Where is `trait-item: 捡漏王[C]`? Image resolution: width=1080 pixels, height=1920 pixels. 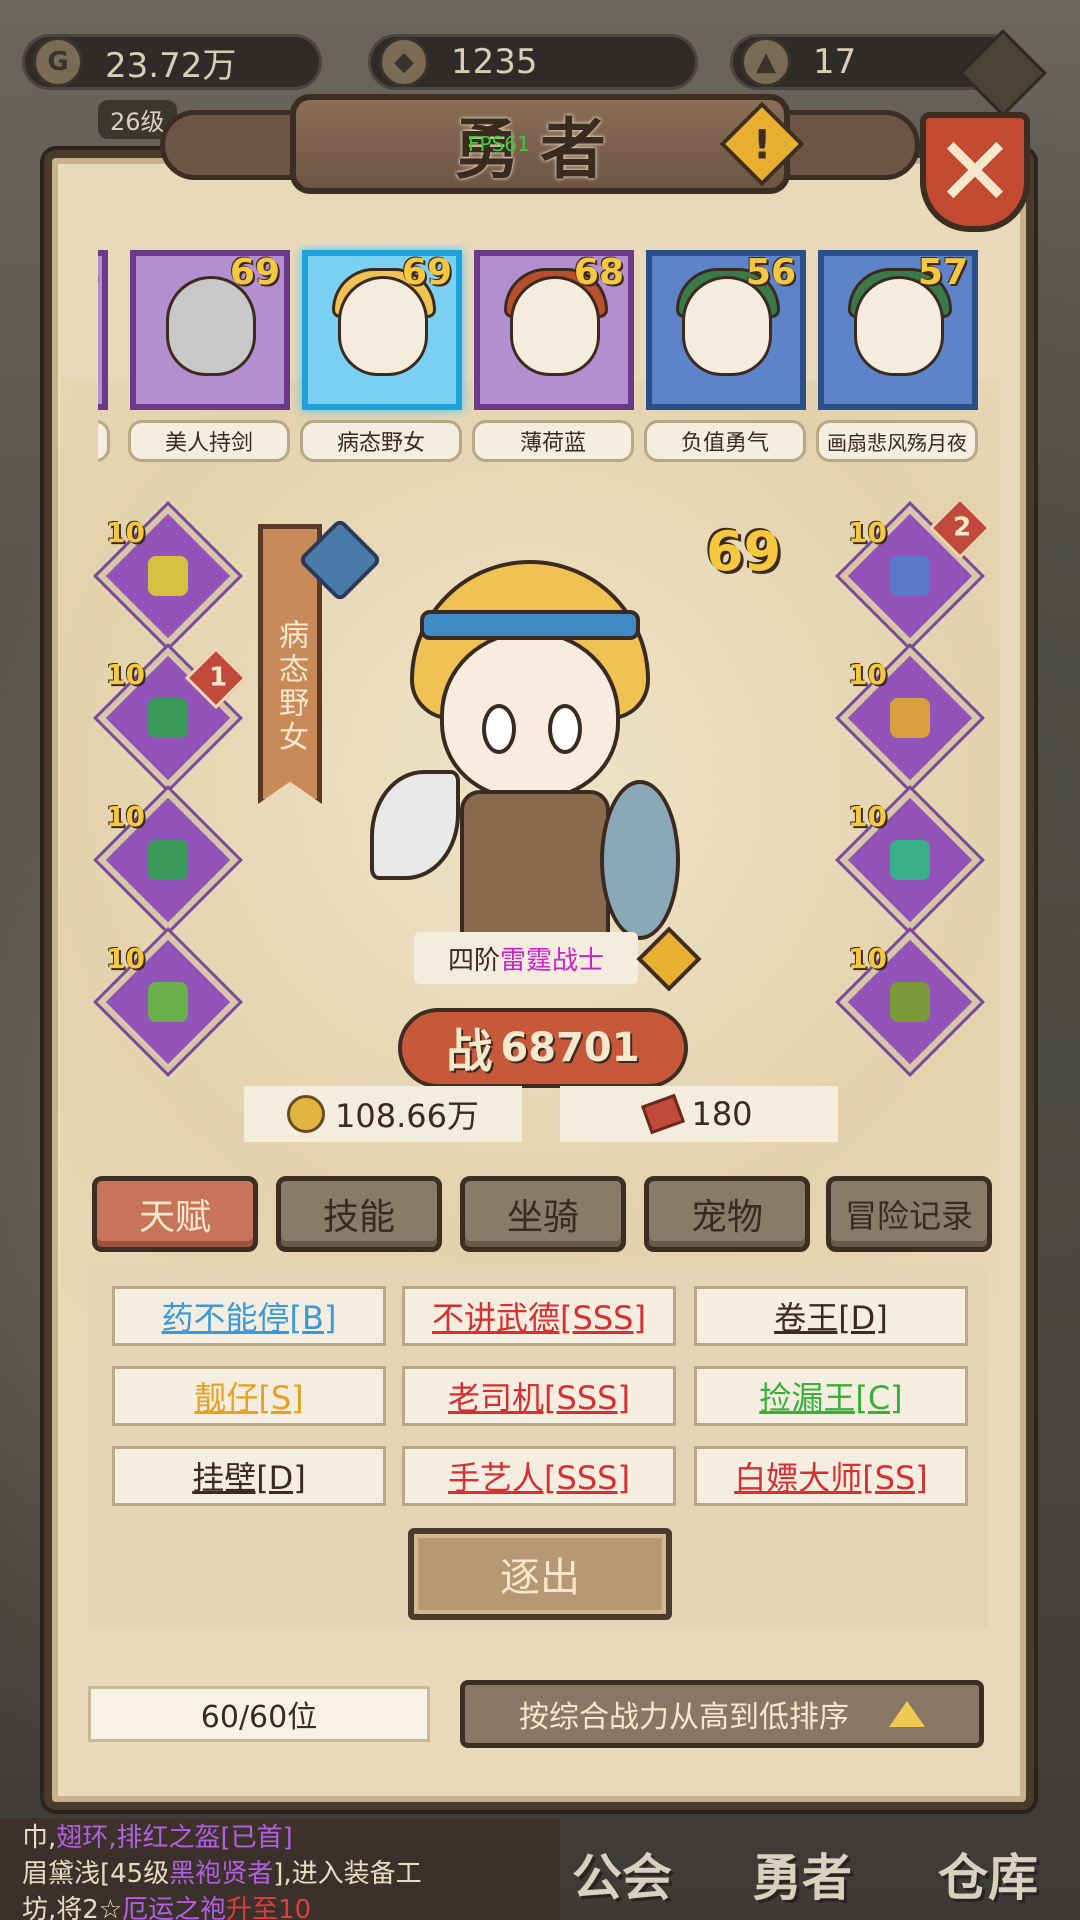 trait-item: 捡漏王[C] is located at coordinates (831, 1396).